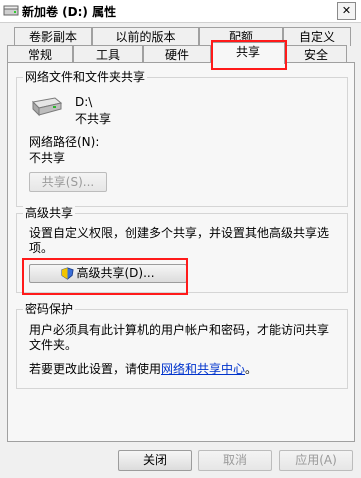  I want to click on password-protection-line-2: 文件夹。, so click(53, 345).